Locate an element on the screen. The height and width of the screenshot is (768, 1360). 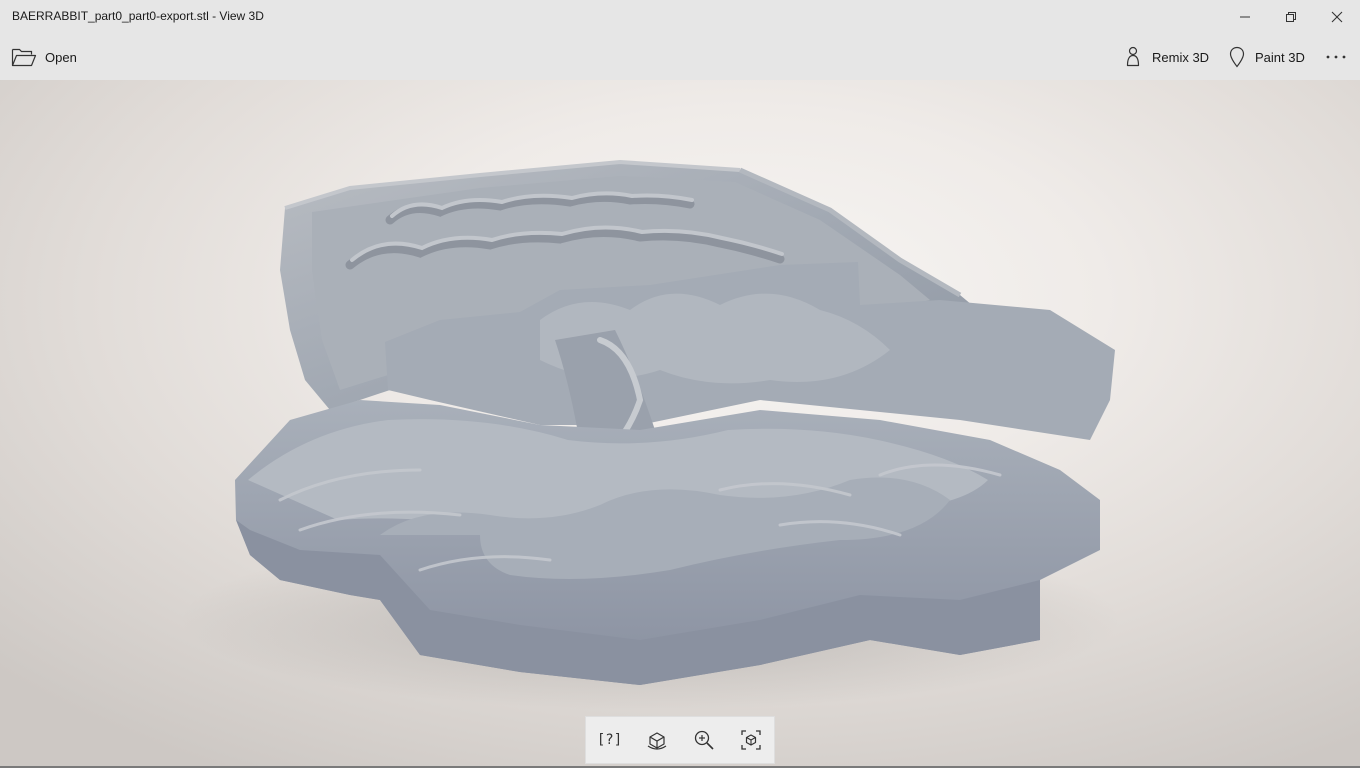
close-icon is located at coordinates (1337, 17).